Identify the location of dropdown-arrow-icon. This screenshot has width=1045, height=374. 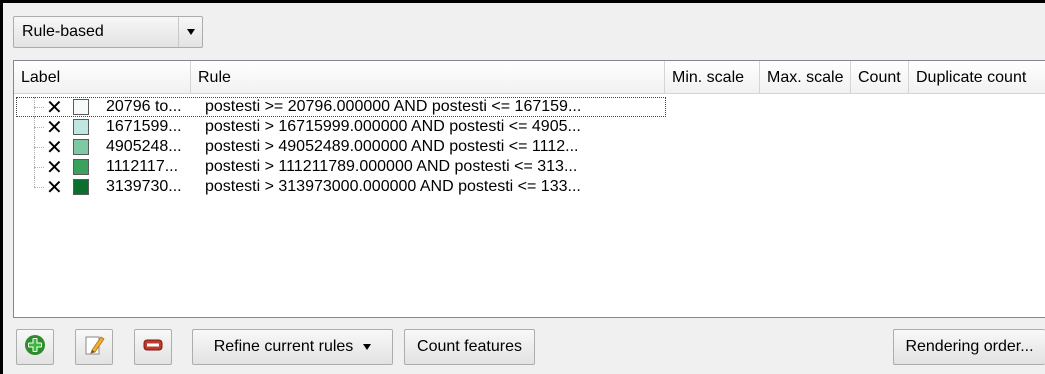
(190, 32).